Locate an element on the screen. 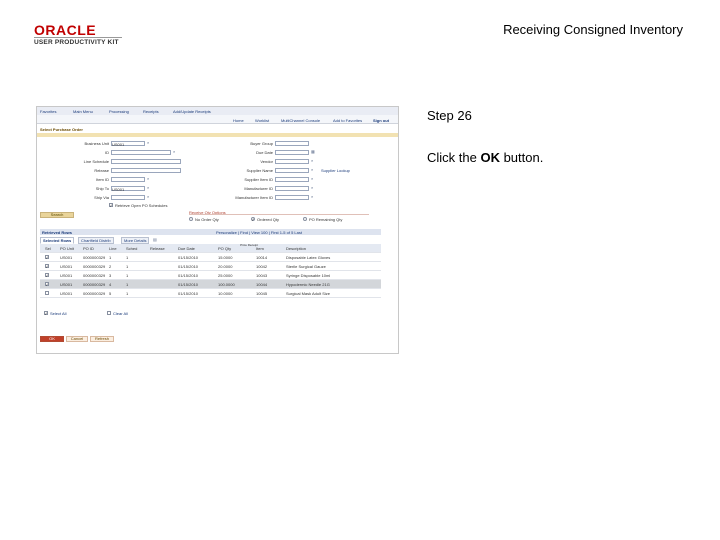  table-cell: 25.0000 is located at coordinates (225, 275).